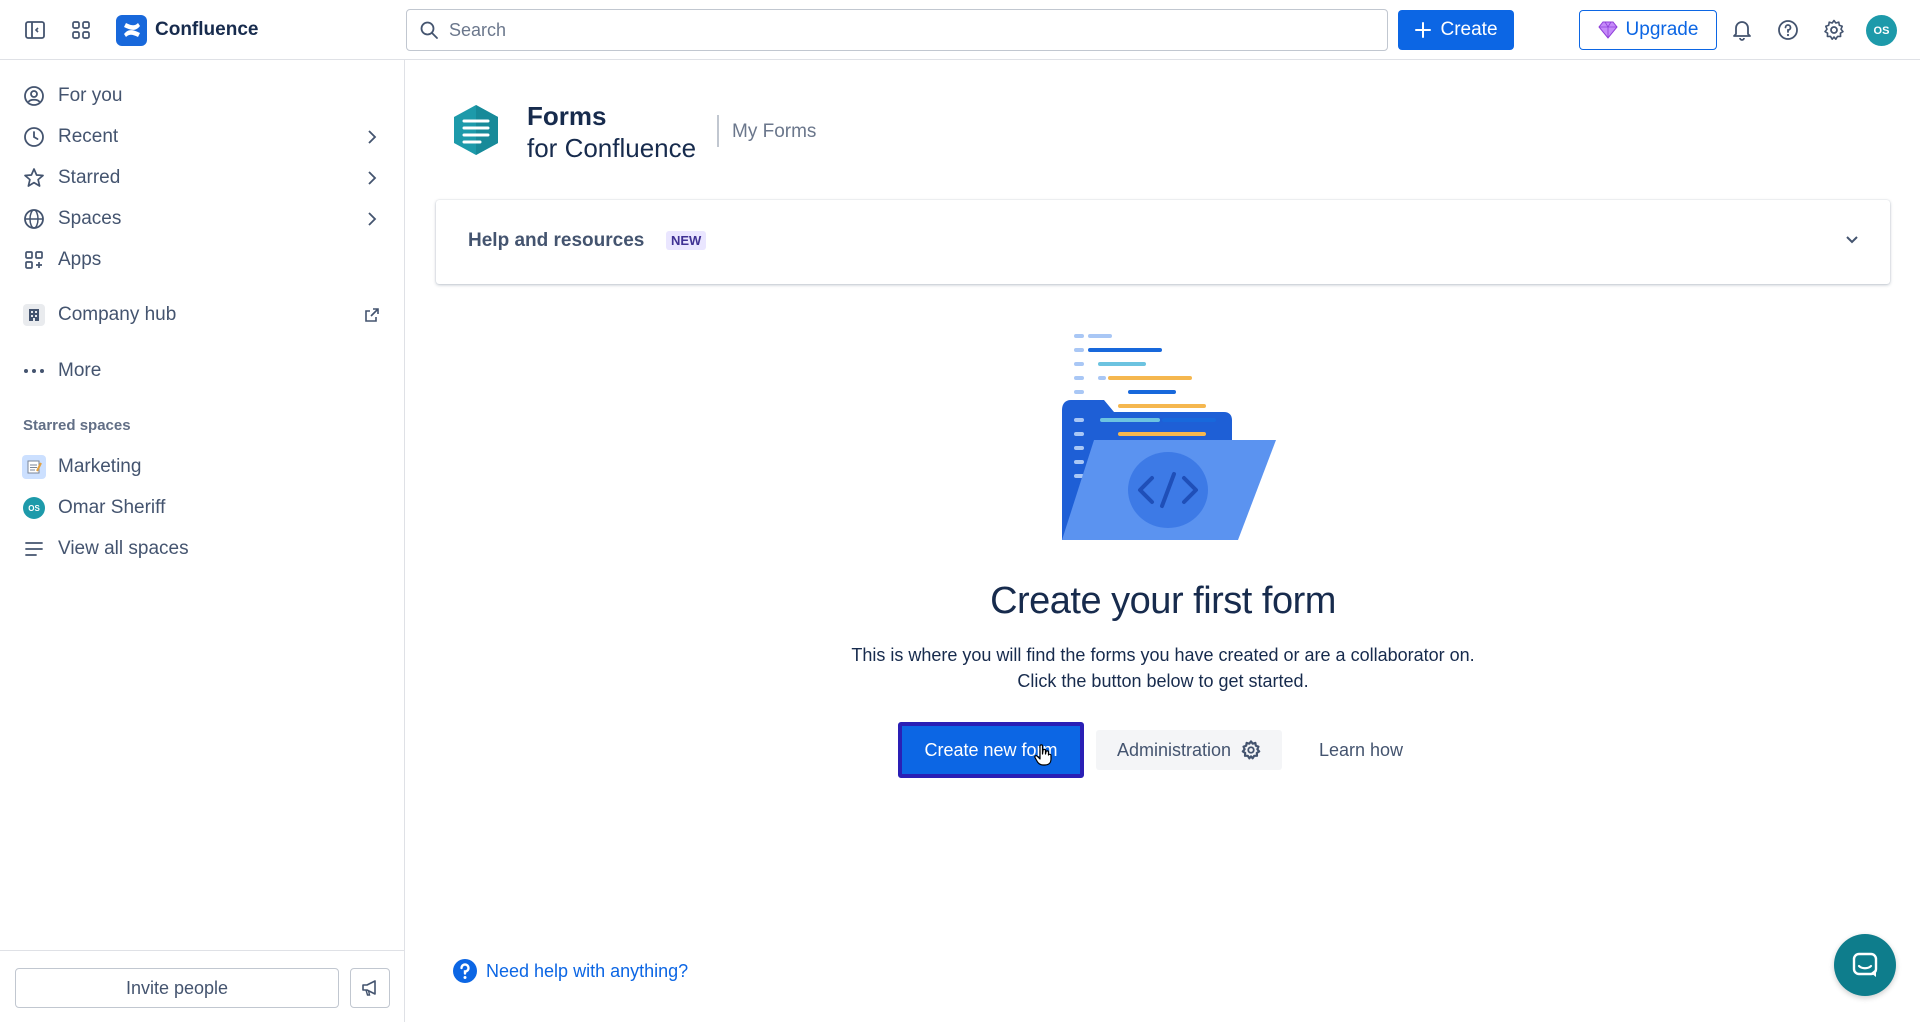 This screenshot has width=1920, height=1022. Describe the element at coordinates (1834, 30) in the screenshot. I see `settings-gear-icon` at that location.